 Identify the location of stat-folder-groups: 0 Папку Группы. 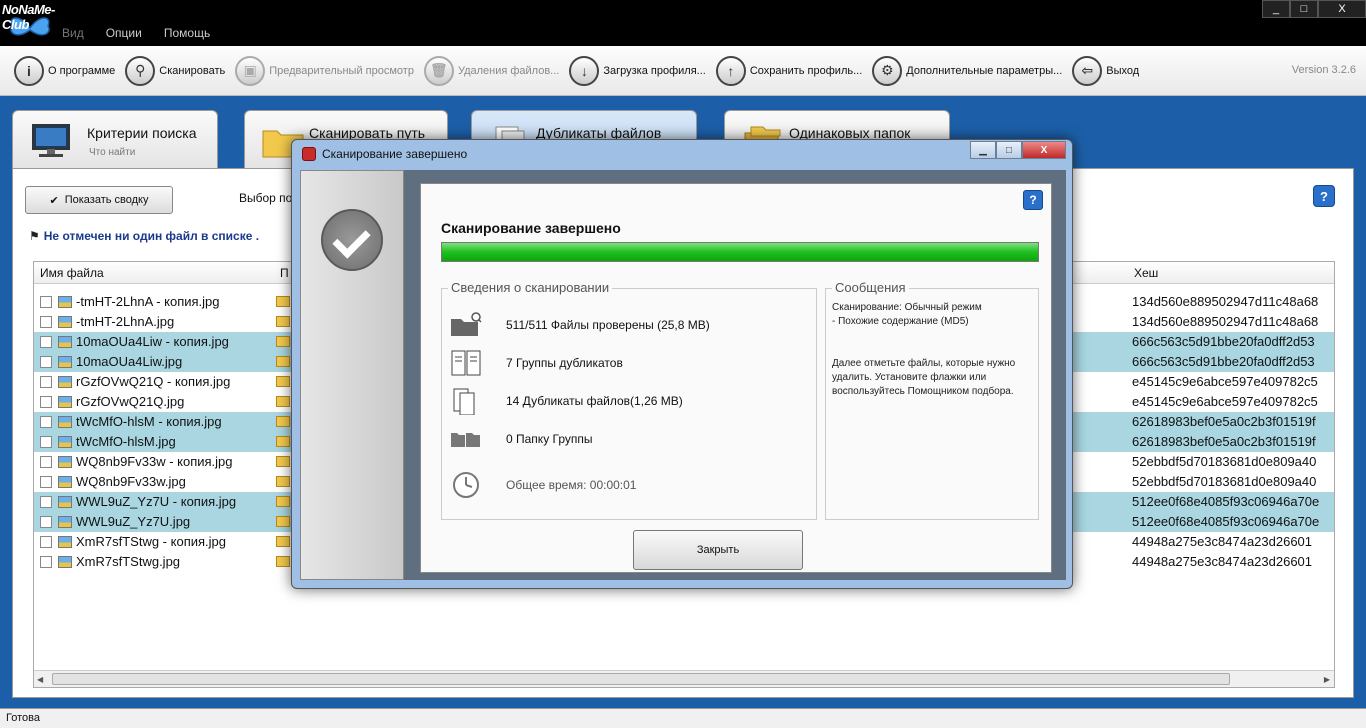
(521, 439).